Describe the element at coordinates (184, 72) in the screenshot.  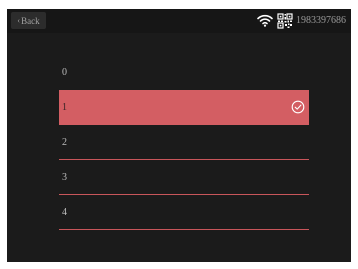
I see `list-item-0: 0` at that location.